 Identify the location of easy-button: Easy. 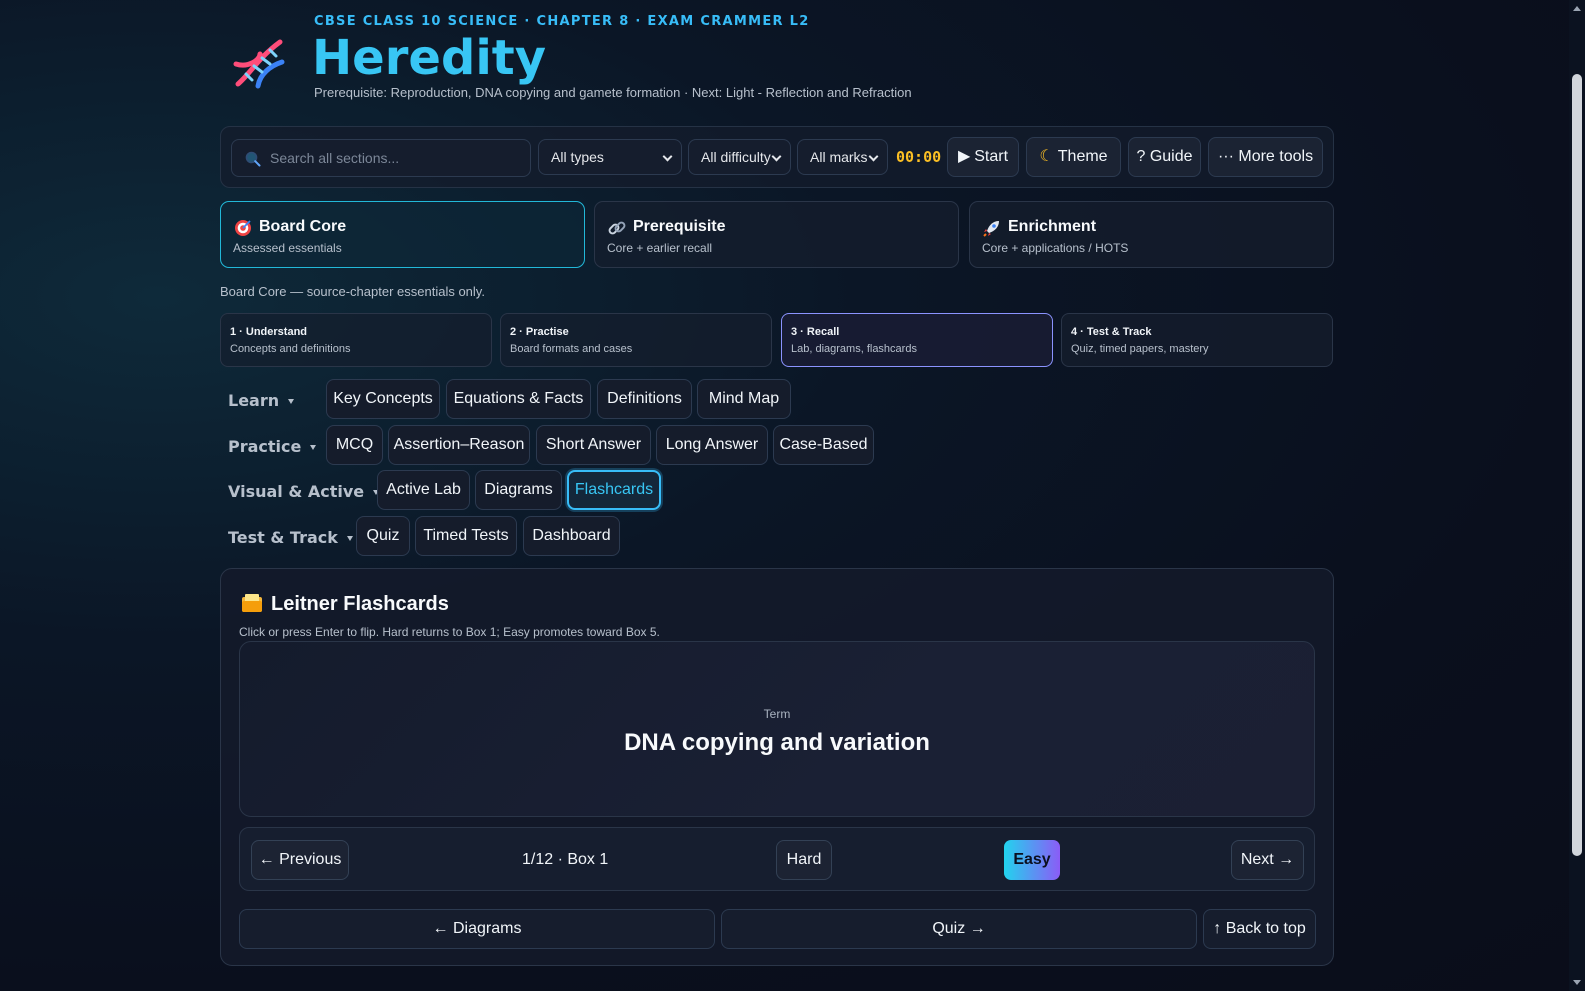
(1032, 860).